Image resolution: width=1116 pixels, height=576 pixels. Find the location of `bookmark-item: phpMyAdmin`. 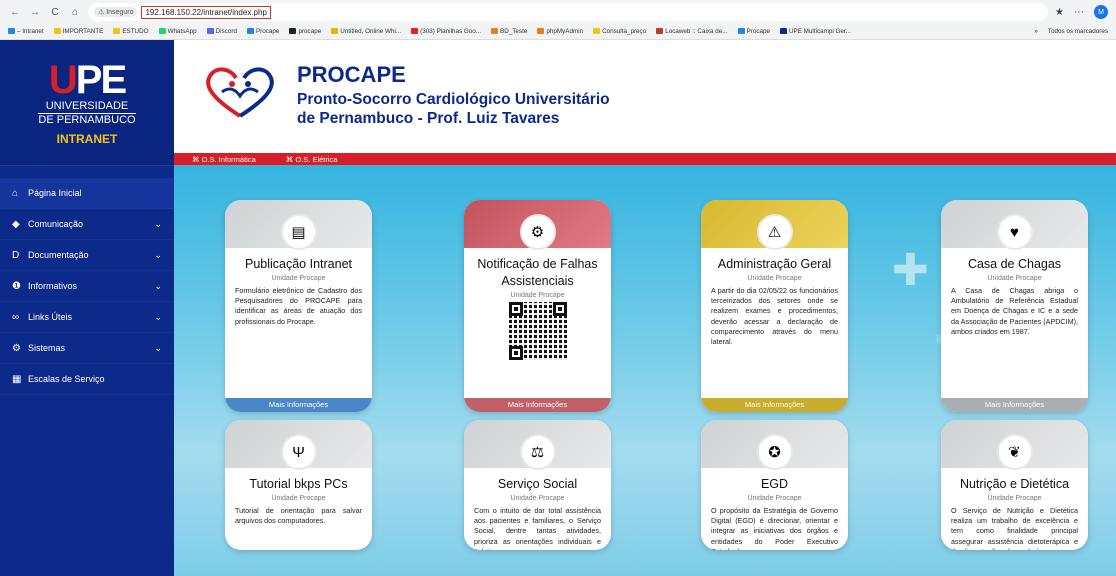

bookmark-item: phpMyAdmin is located at coordinates (560, 31).